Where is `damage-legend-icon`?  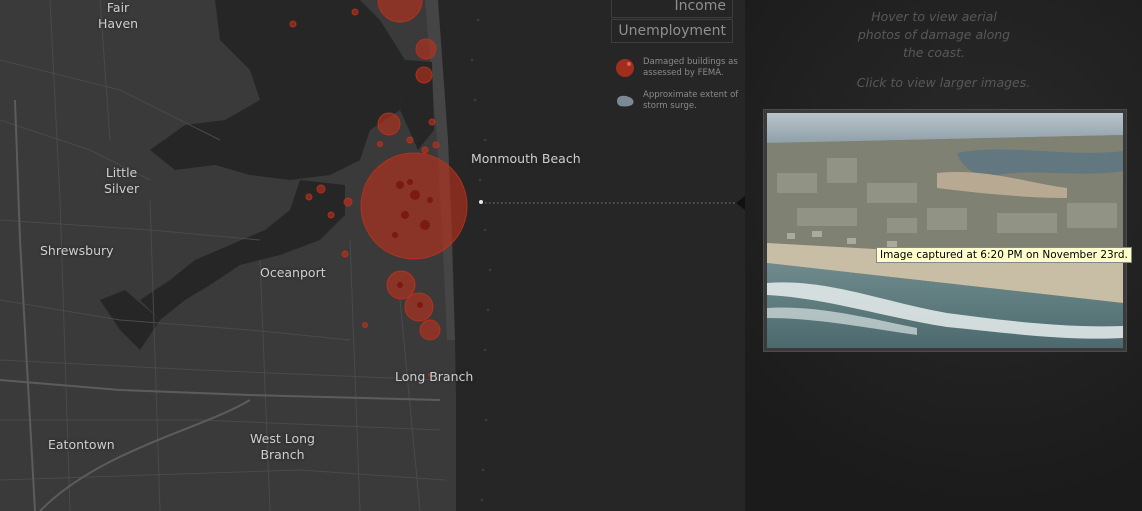
damage-legend-icon is located at coordinates (625, 68).